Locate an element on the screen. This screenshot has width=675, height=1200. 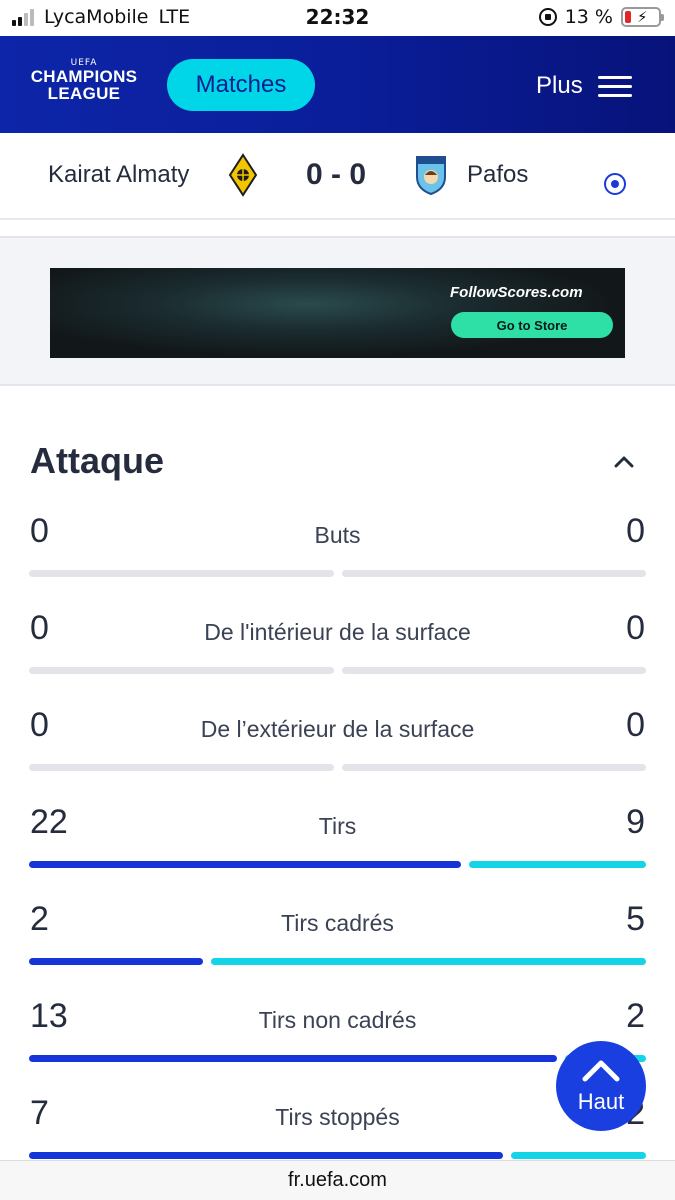
matches-button: Matches is located at coordinates (241, 85).